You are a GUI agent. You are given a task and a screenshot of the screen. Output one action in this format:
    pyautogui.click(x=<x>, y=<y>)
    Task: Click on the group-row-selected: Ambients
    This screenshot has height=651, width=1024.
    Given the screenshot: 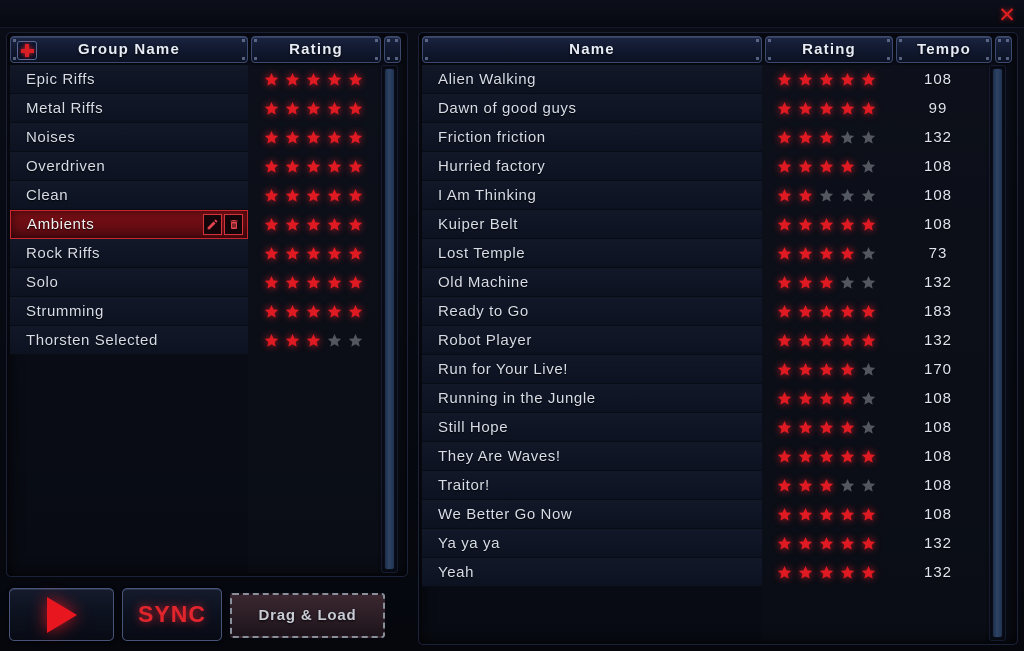 What is the action you would take?
    pyautogui.click(x=129, y=224)
    